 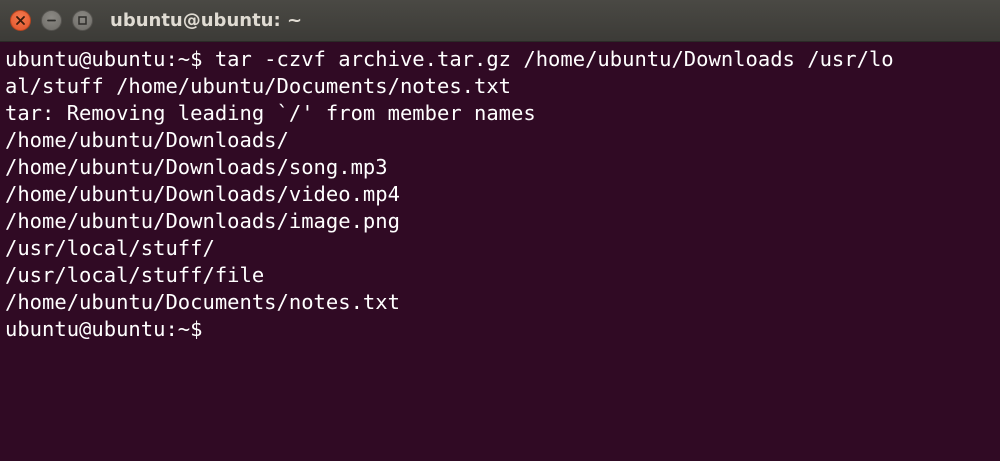 I want to click on minimize-button, so click(x=51, y=20).